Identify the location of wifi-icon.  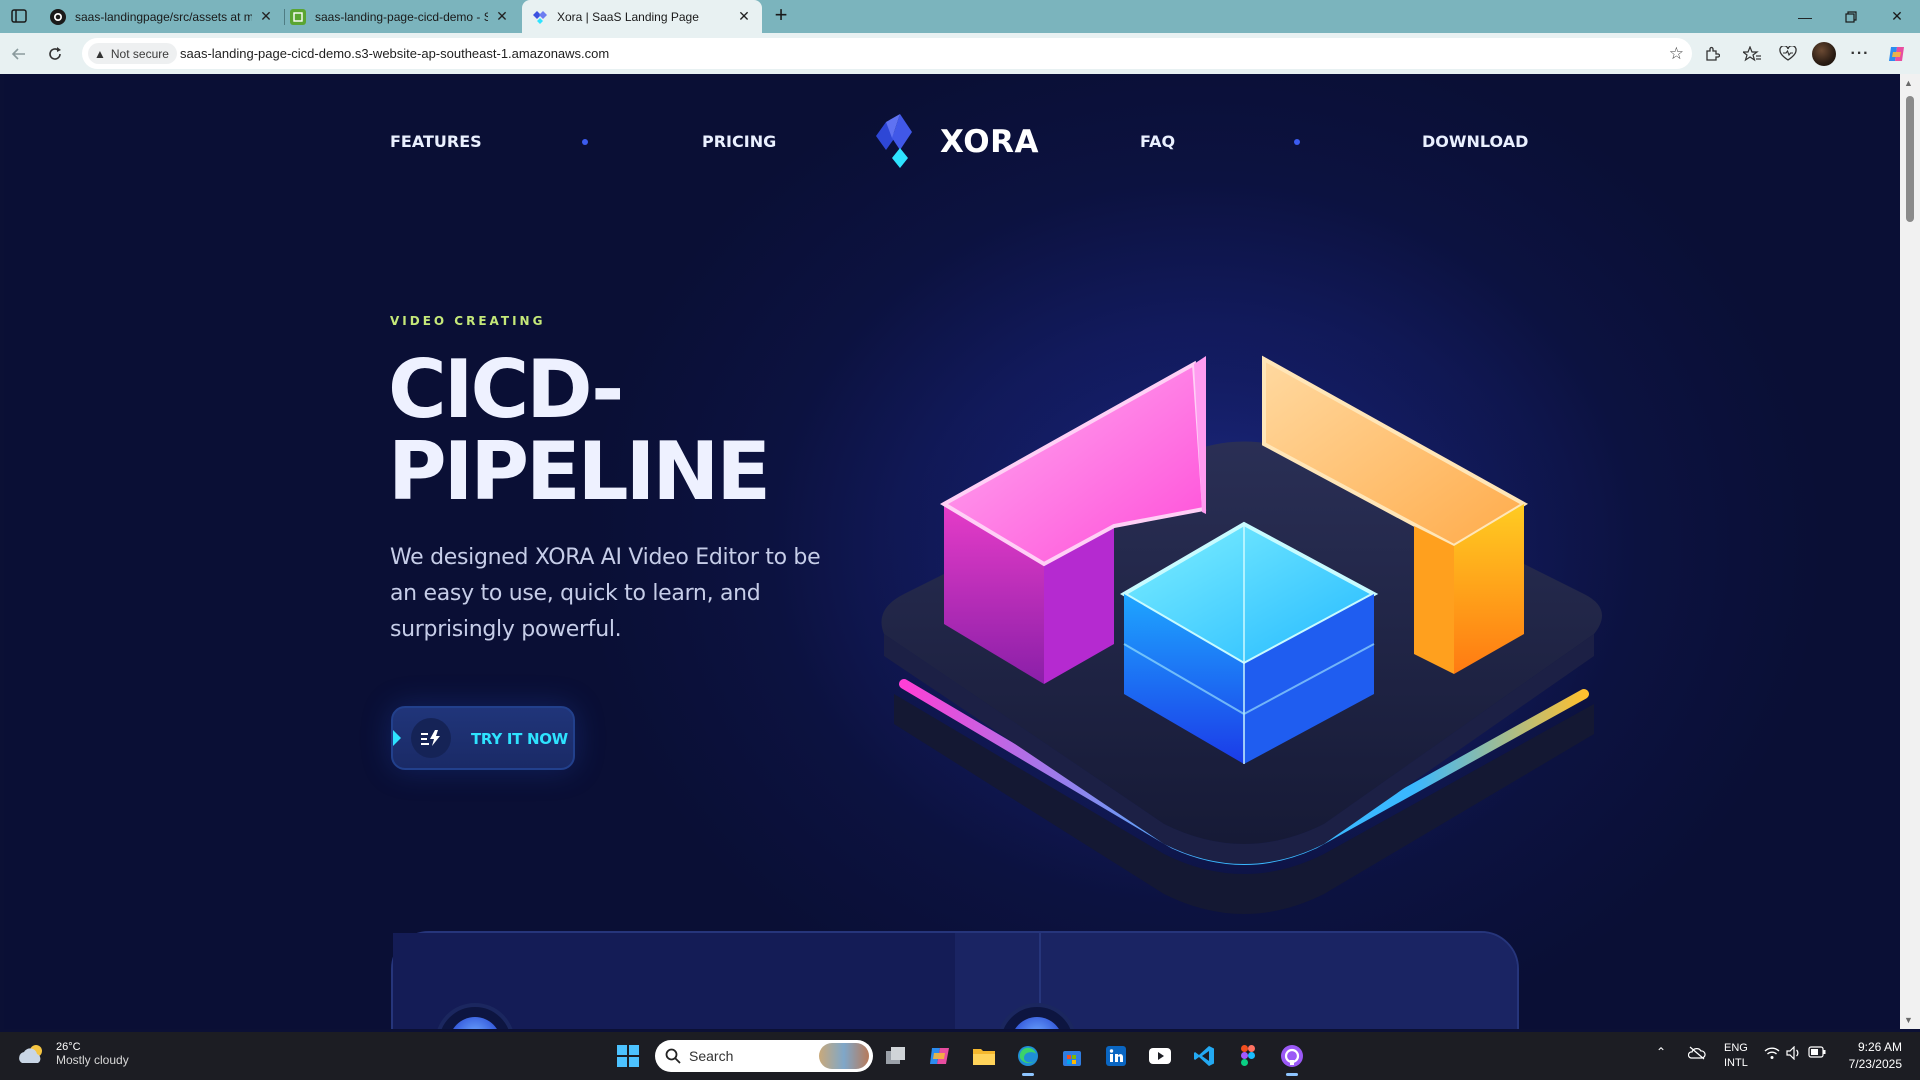
(1772, 1054).